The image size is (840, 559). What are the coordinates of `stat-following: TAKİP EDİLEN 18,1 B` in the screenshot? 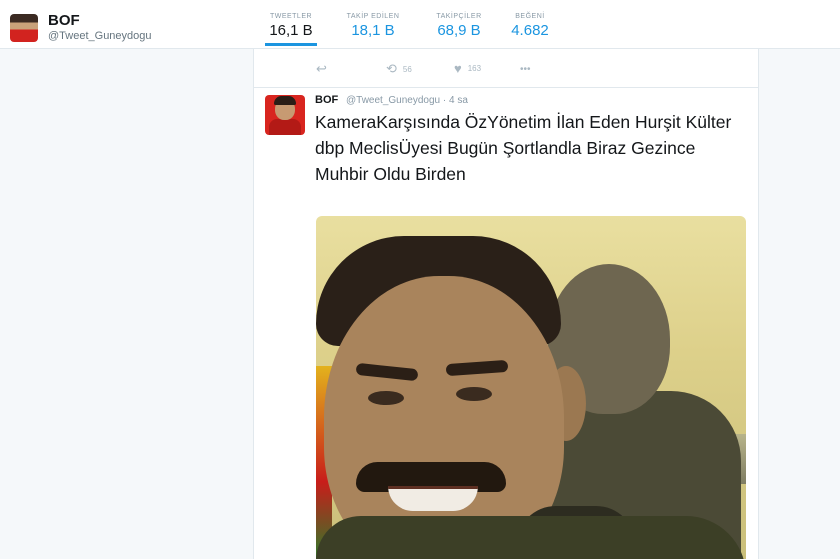 It's located at (373, 26).